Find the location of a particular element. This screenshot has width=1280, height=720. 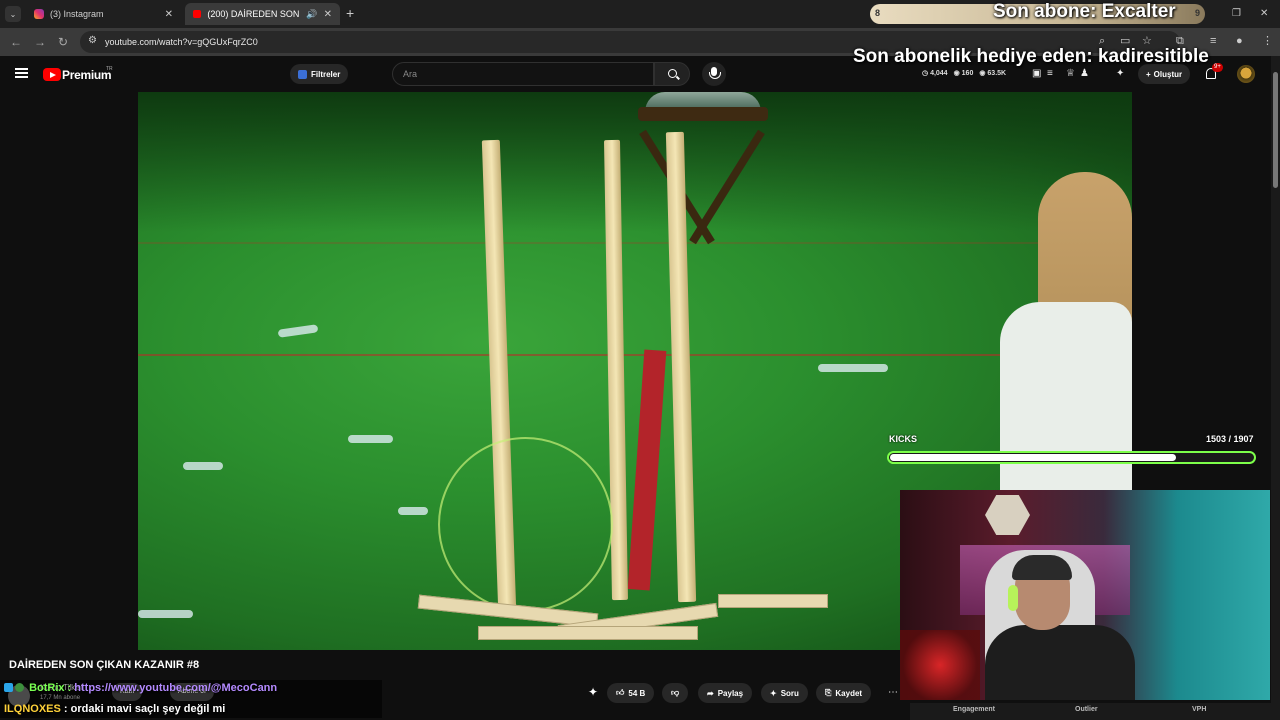

filter-icon is located at coordinates (302, 74).